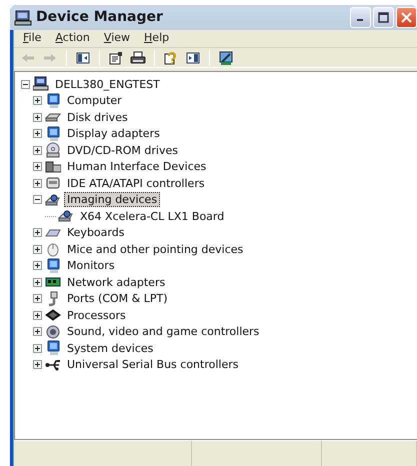  Describe the element at coordinates (99, 17) in the screenshot. I see `window-title: Device Manager` at that location.